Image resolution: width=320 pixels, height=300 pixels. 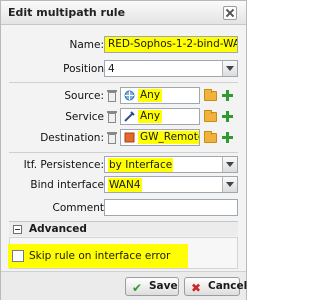 I want to click on cancel-button: ✖ Cancel, so click(x=215, y=286).